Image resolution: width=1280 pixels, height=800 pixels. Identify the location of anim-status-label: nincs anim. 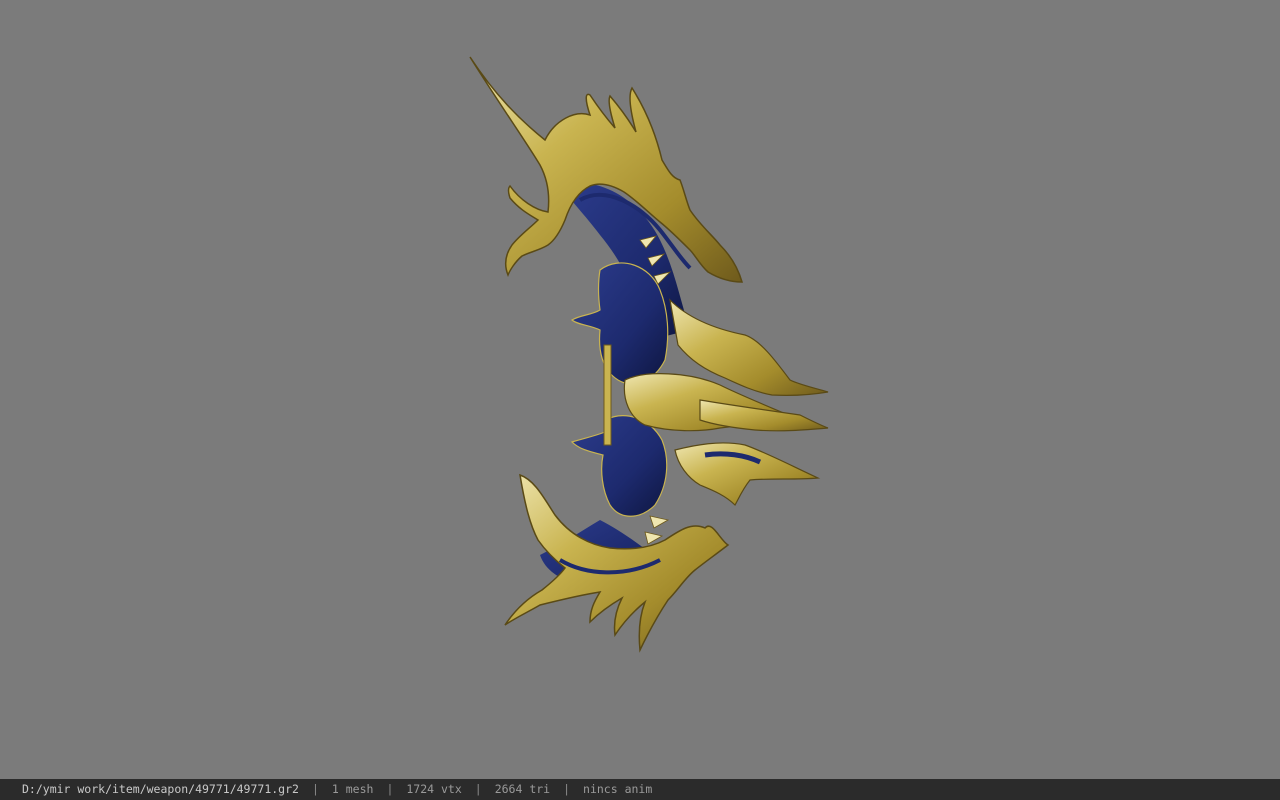
(618, 789).